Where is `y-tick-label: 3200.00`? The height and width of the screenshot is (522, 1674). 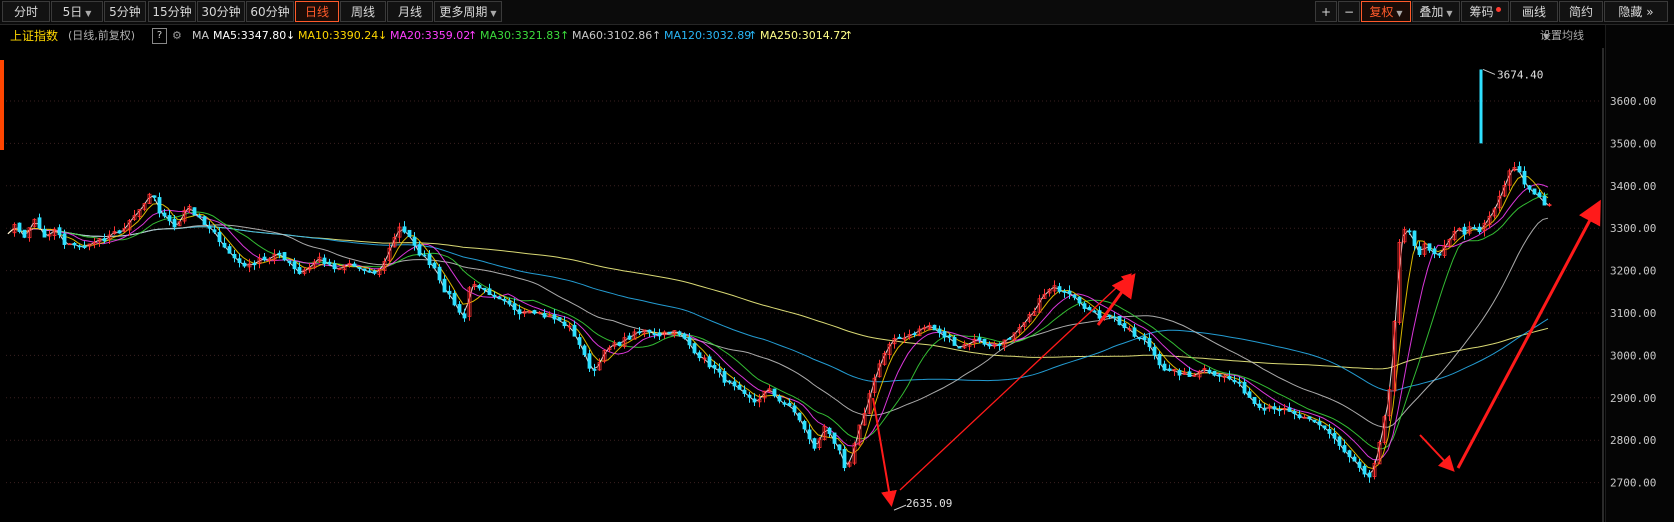
y-tick-label: 3200.00 is located at coordinates (1633, 271).